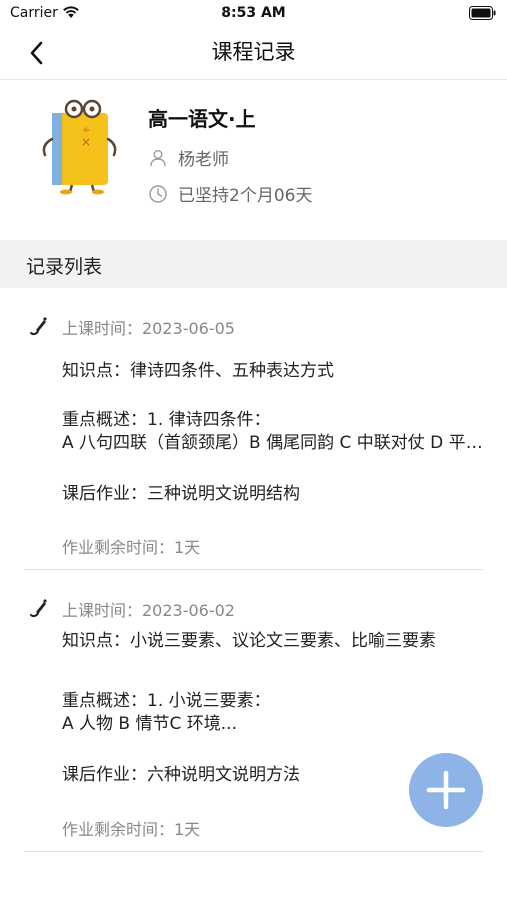  What do you see at coordinates (166, 420) in the screenshot?
I see `summary-line: 重点概述：1. 律诗四条件：` at bounding box center [166, 420].